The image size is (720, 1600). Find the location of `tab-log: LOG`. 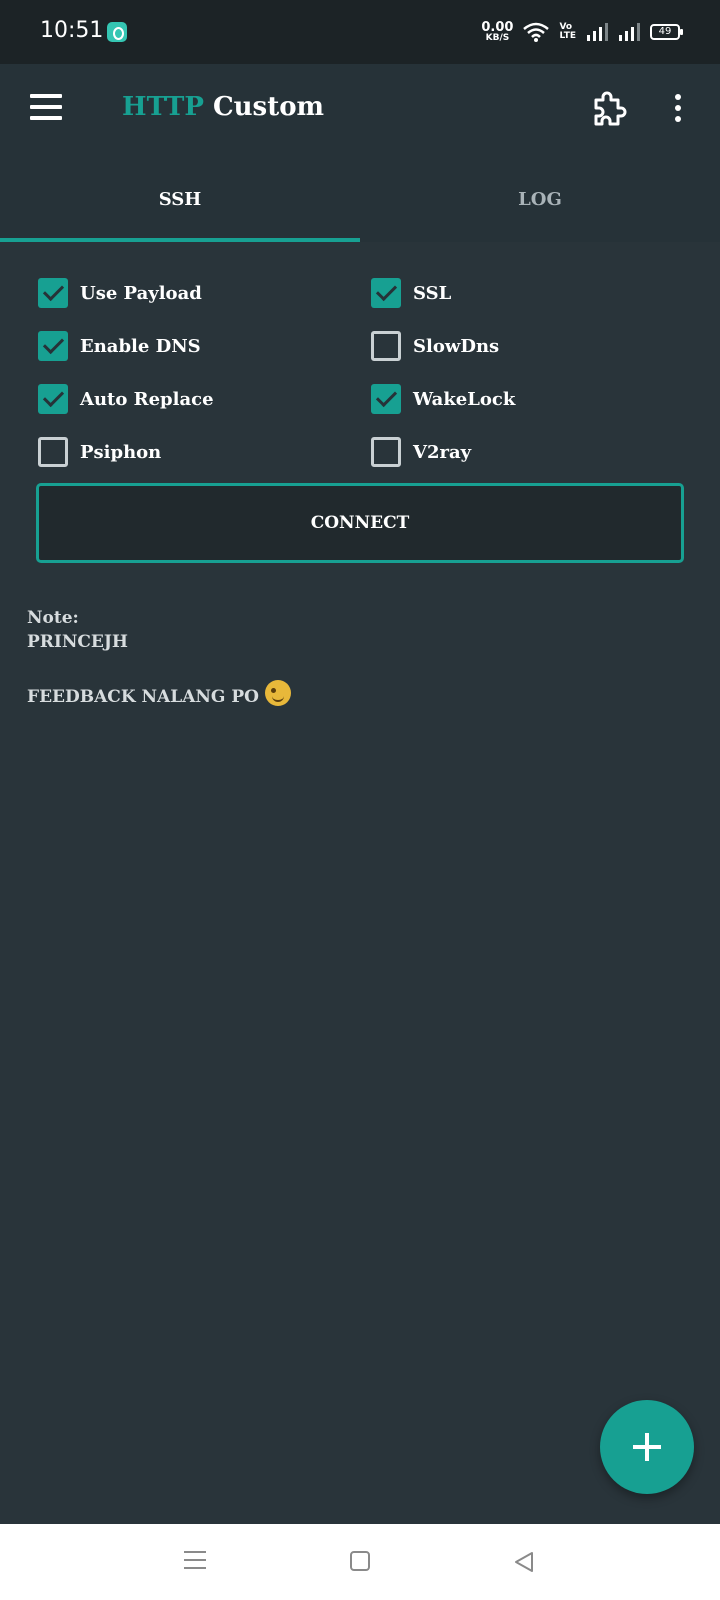

tab-log: LOG is located at coordinates (540, 199).